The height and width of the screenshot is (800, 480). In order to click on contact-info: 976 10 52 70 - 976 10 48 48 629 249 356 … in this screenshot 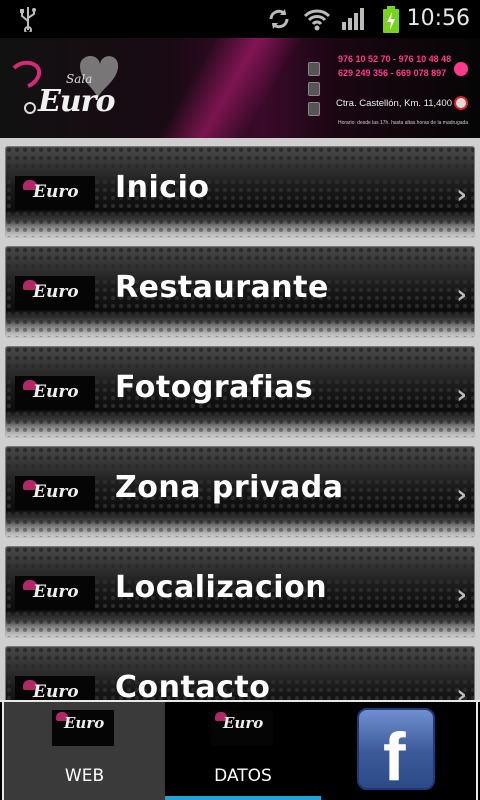, I will do `click(389, 90)`.